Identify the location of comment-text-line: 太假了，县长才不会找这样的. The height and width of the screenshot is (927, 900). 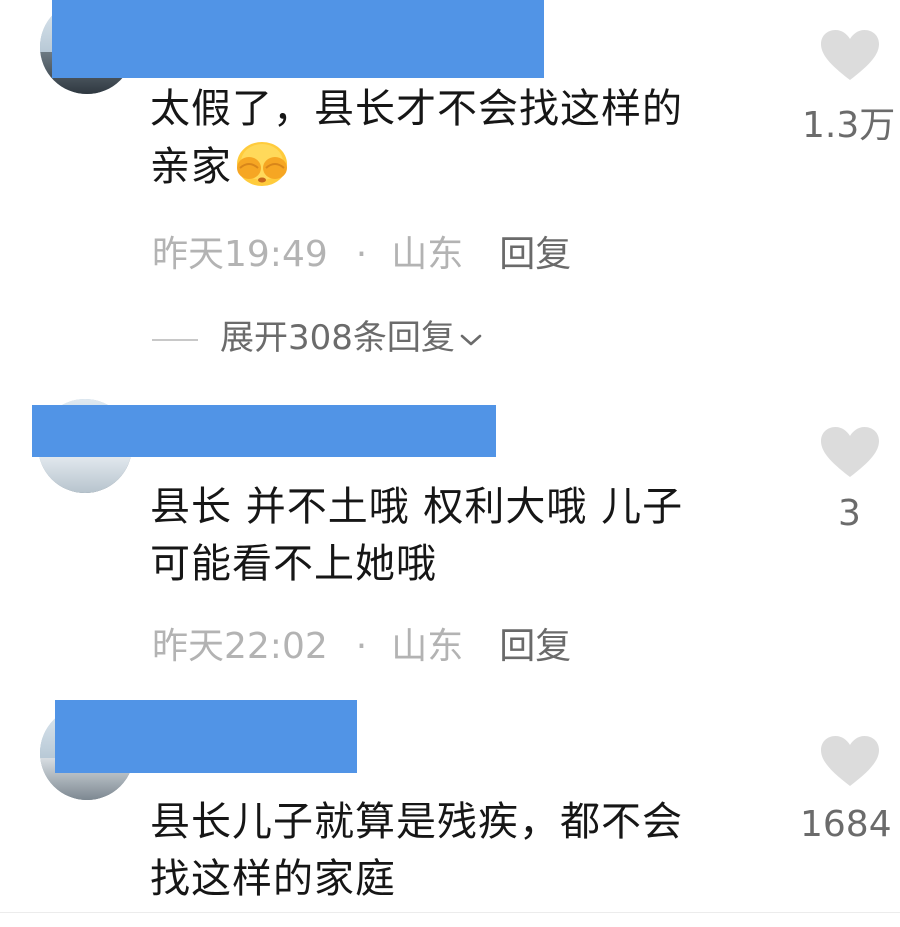
(416, 109).